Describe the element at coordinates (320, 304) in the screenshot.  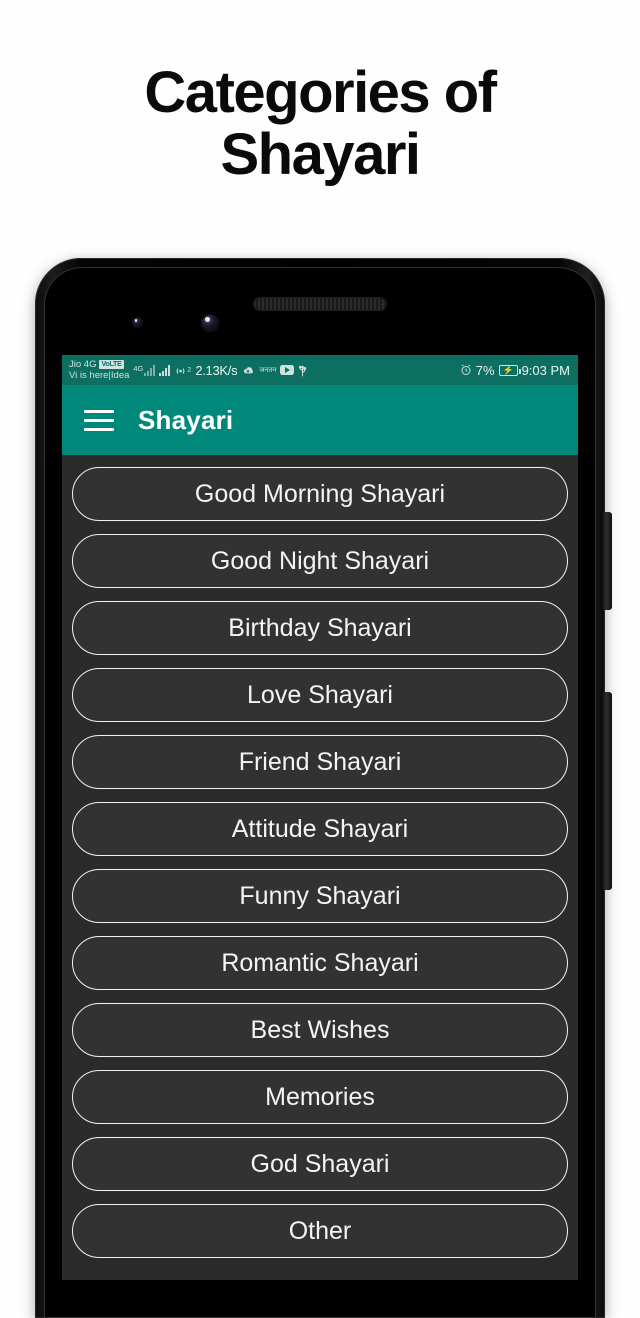
I see `earpiece-speaker` at that location.